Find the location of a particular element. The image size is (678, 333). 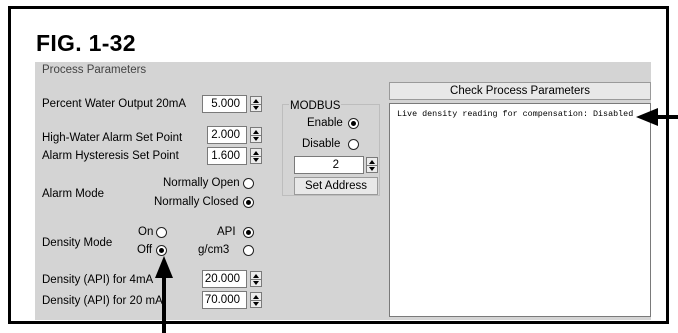

percent-water-label: Percent Water Output 20mA is located at coordinates (114, 104).